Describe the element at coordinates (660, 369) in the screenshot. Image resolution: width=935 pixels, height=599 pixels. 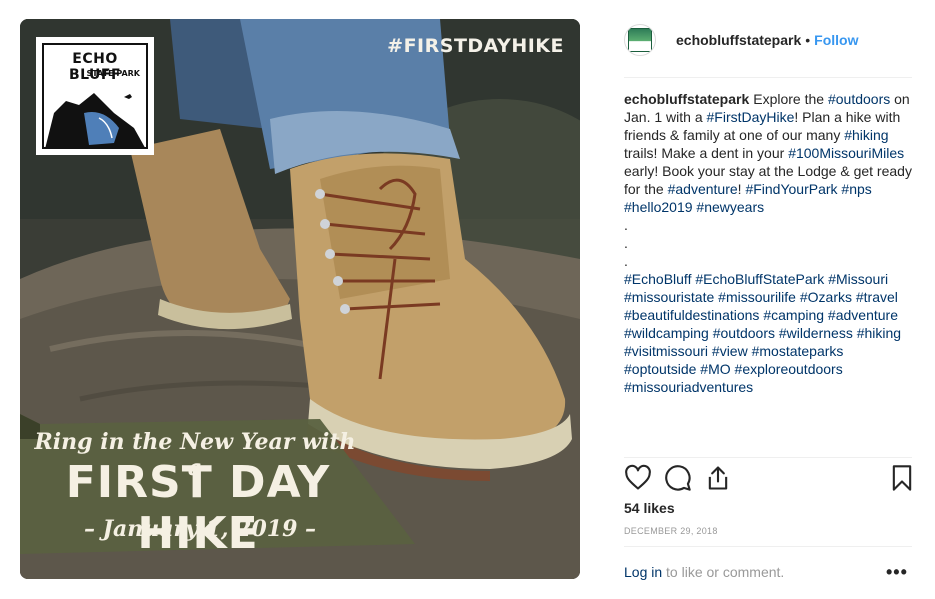
I see `hashtag-link: #optoutside` at that location.